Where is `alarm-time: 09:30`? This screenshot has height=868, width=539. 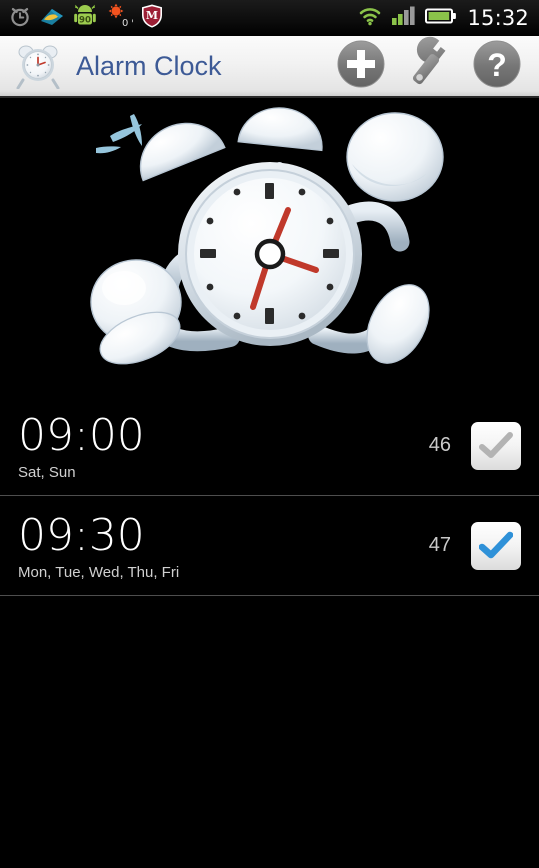 alarm-time: 09:30 is located at coordinates (81, 535).